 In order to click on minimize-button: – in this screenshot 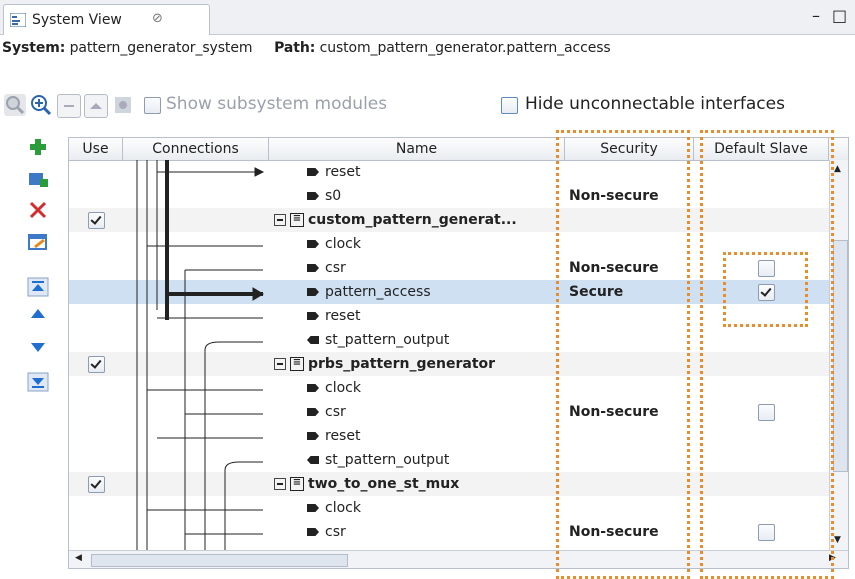, I will do `click(816, 15)`.